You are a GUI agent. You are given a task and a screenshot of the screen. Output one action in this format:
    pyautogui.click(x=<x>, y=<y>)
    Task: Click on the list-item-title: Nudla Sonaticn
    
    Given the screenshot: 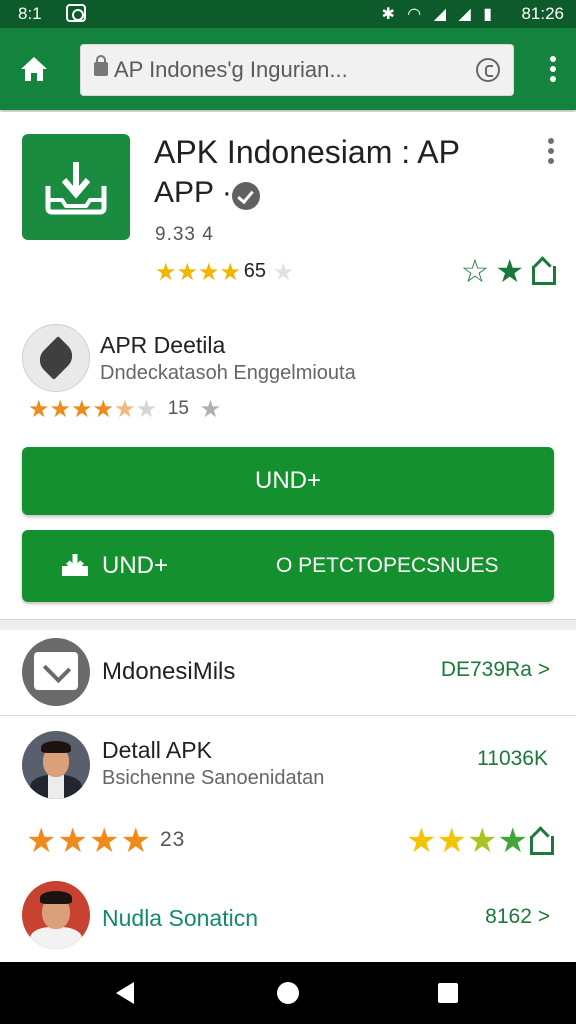 What is the action you would take?
    pyautogui.click(x=180, y=918)
    